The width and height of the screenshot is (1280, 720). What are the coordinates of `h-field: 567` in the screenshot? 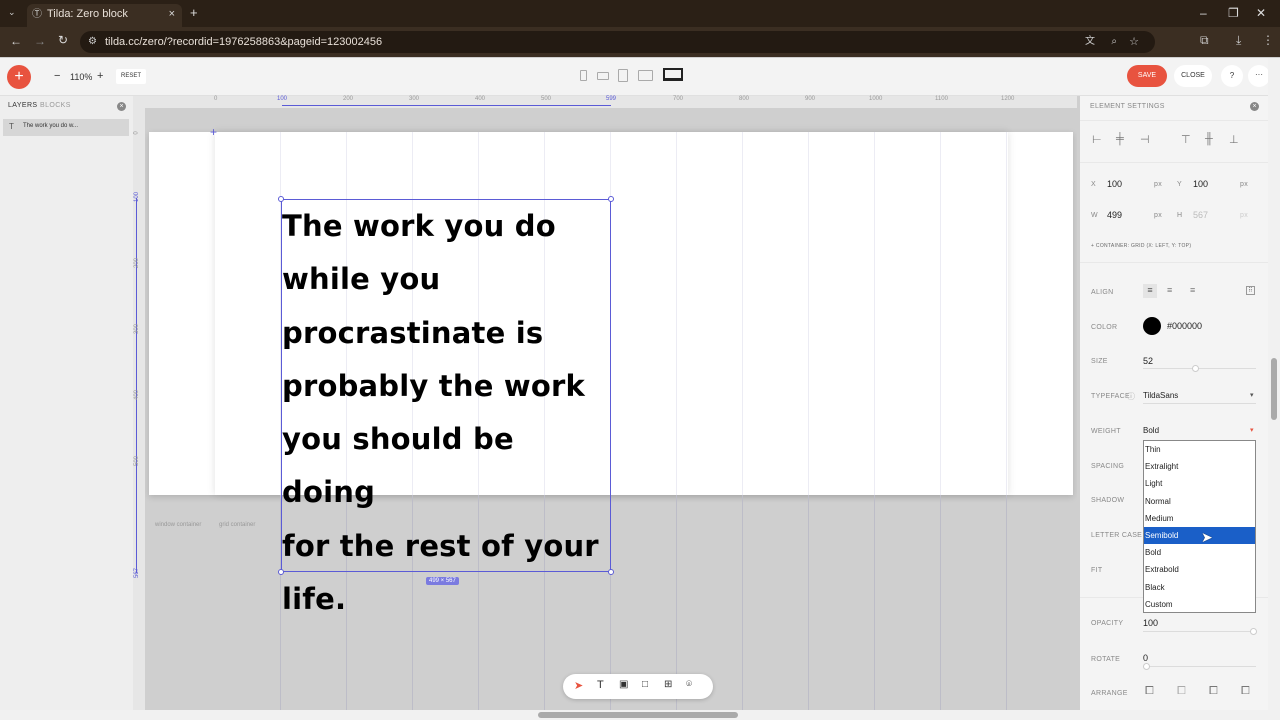 It's located at (1200, 215).